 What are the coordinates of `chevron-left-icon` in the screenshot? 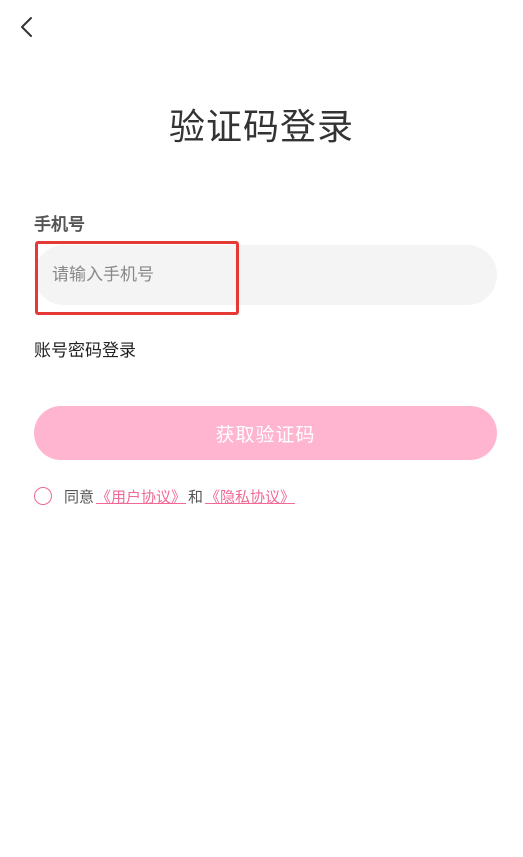 It's located at (26, 27).